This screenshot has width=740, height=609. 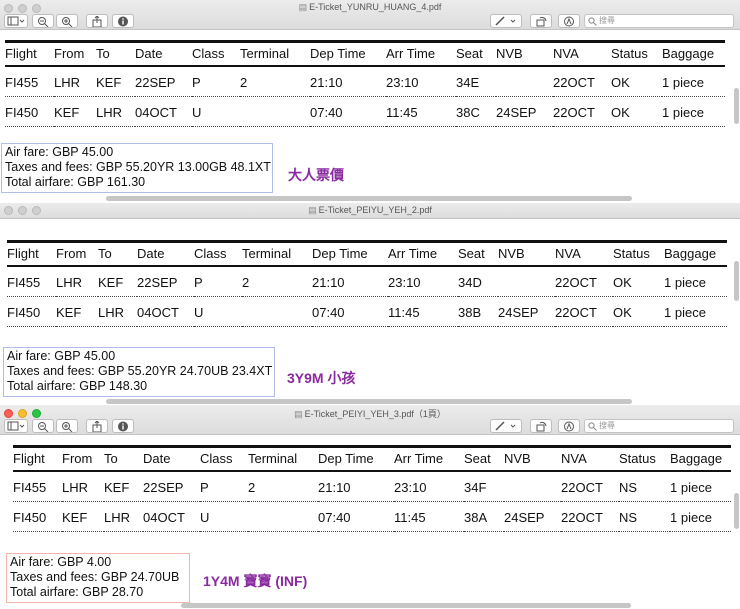 I want to click on share-icon, so click(x=97, y=21).